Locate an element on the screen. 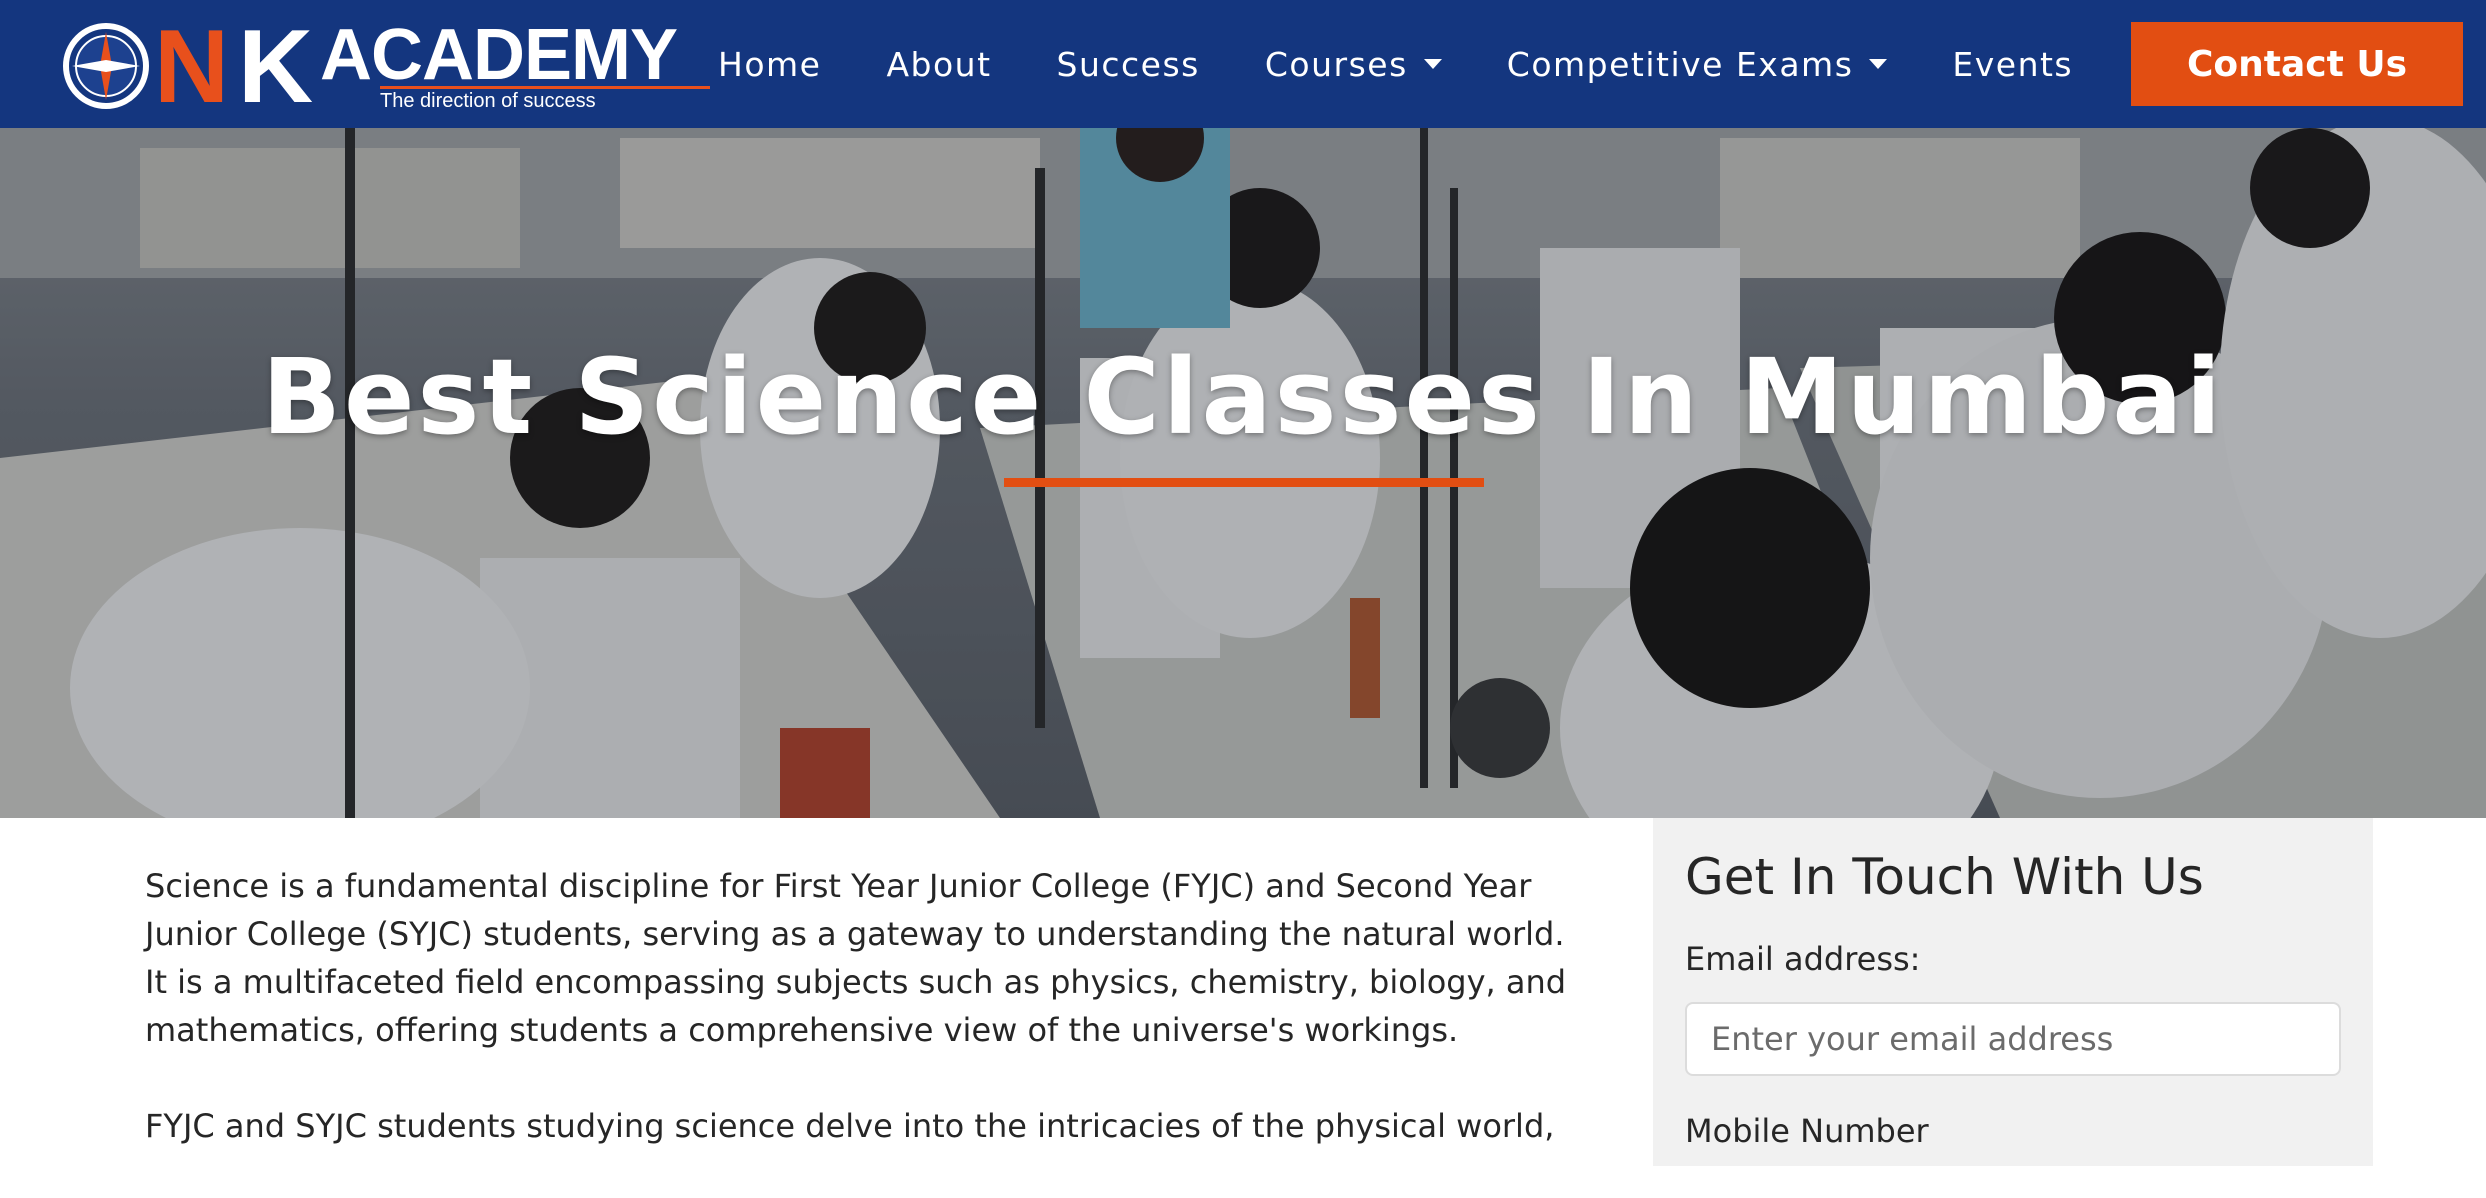  nav-item-label: Home is located at coordinates (770, 64).